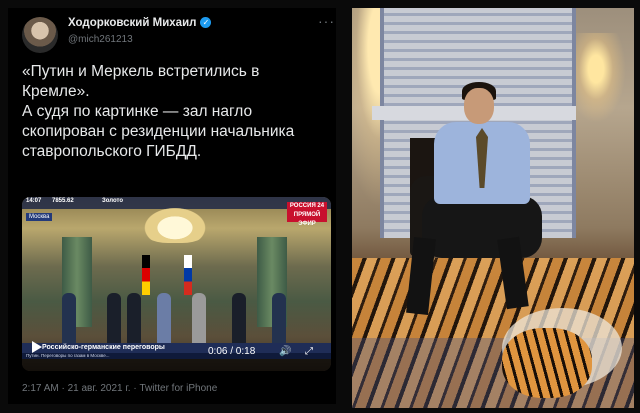 The image size is (640, 413). What do you see at coordinates (103, 347) in the screenshot?
I see `news-caption-text: Российско-германские переговоры` at bounding box center [103, 347].